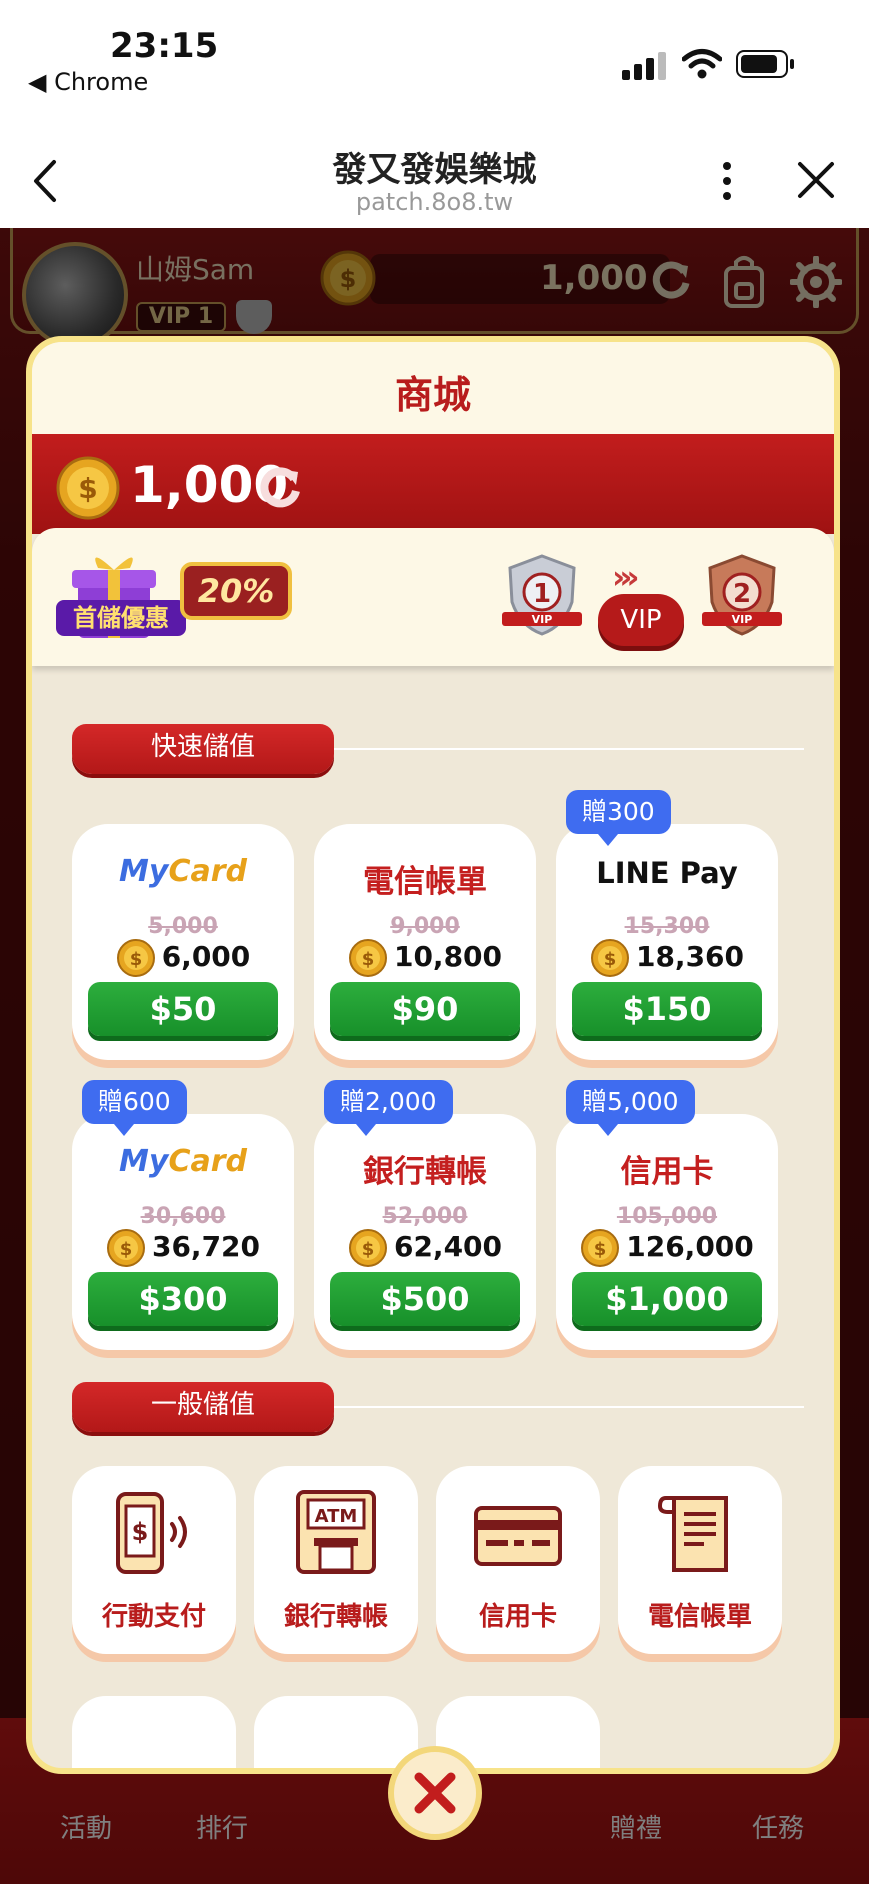 The width and height of the screenshot is (869, 1884). What do you see at coordinates (336, 1516) in the screenshot?
I see `svg-text: ATM` at bounding box center [336, 1516].